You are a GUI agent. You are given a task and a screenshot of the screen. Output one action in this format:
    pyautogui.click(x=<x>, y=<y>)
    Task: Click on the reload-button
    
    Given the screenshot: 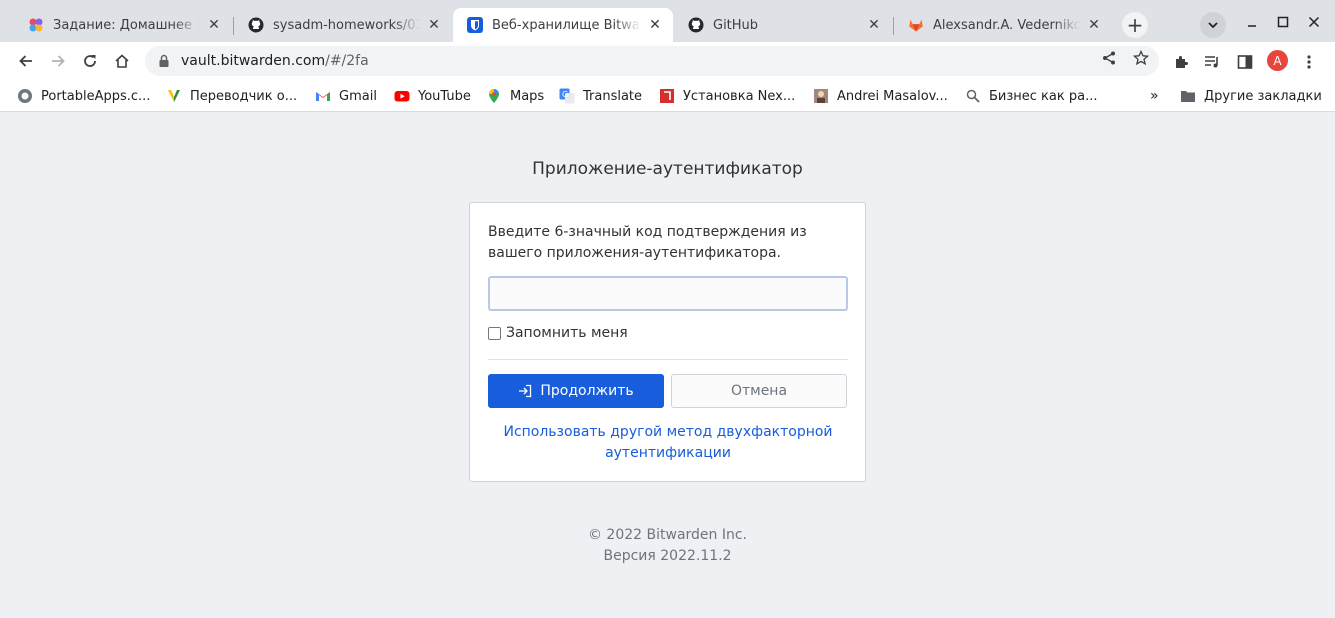 What is the action you would take?
    pyautogui.click(x=90, y=61)
    